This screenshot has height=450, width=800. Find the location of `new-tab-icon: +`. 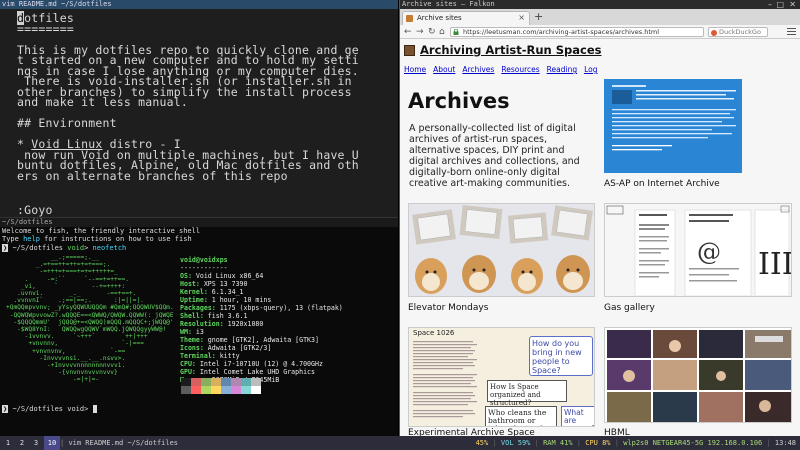

new-tab-icon: + is located at coordinates (538, 16).